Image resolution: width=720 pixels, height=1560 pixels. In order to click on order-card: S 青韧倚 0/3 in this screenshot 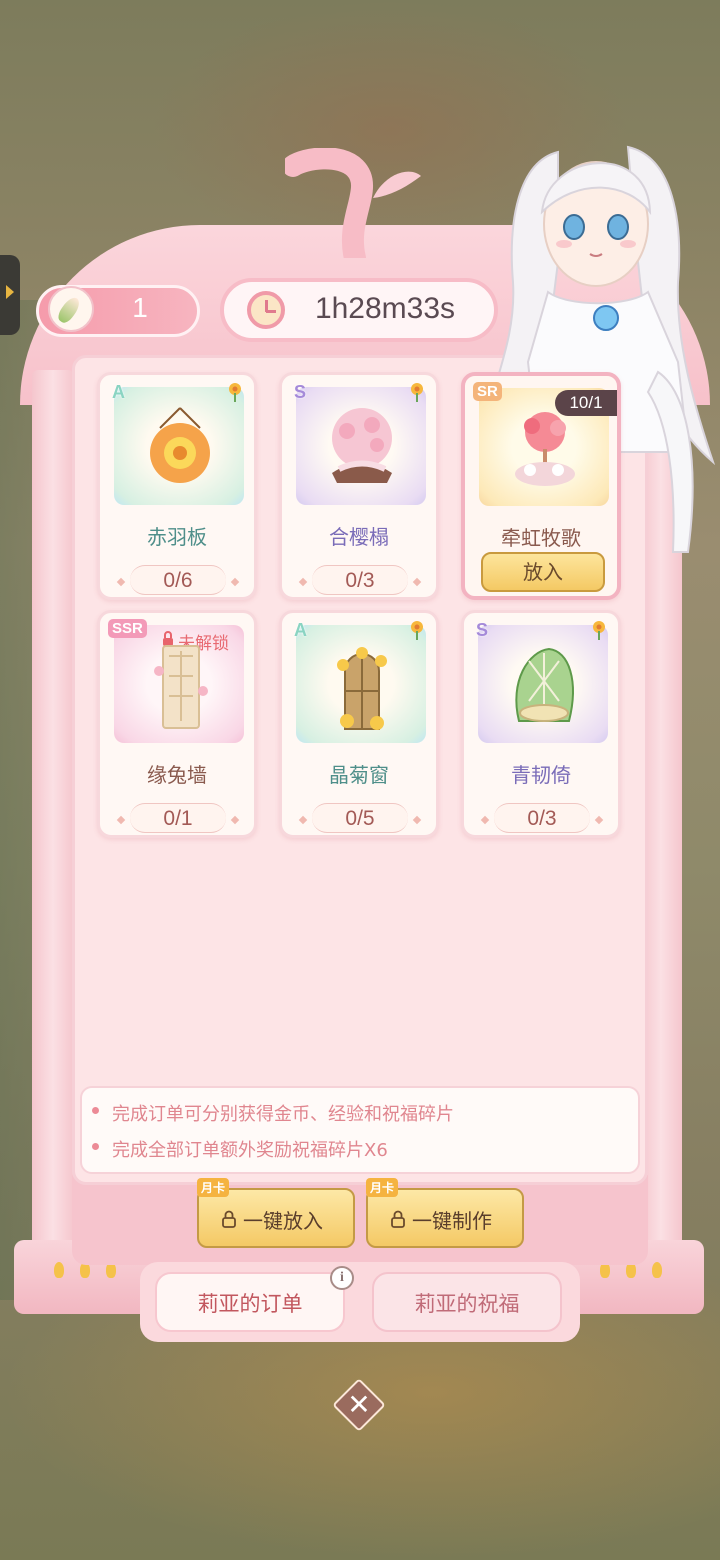, I will do `click(541, 724)`.